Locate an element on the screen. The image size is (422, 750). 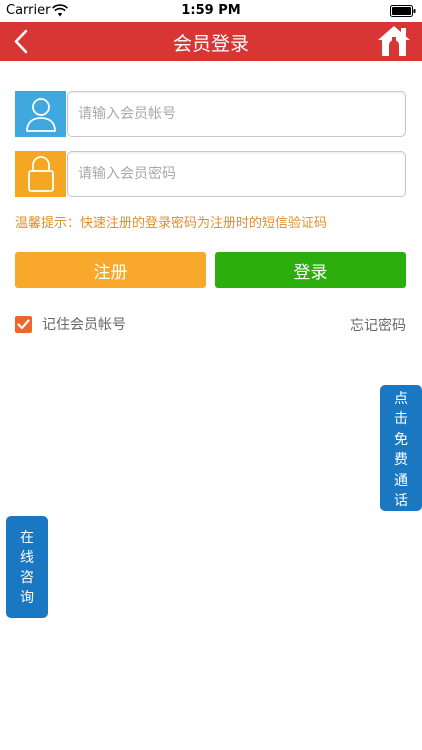
checkmark-icon is located at coordinates (23, 323).